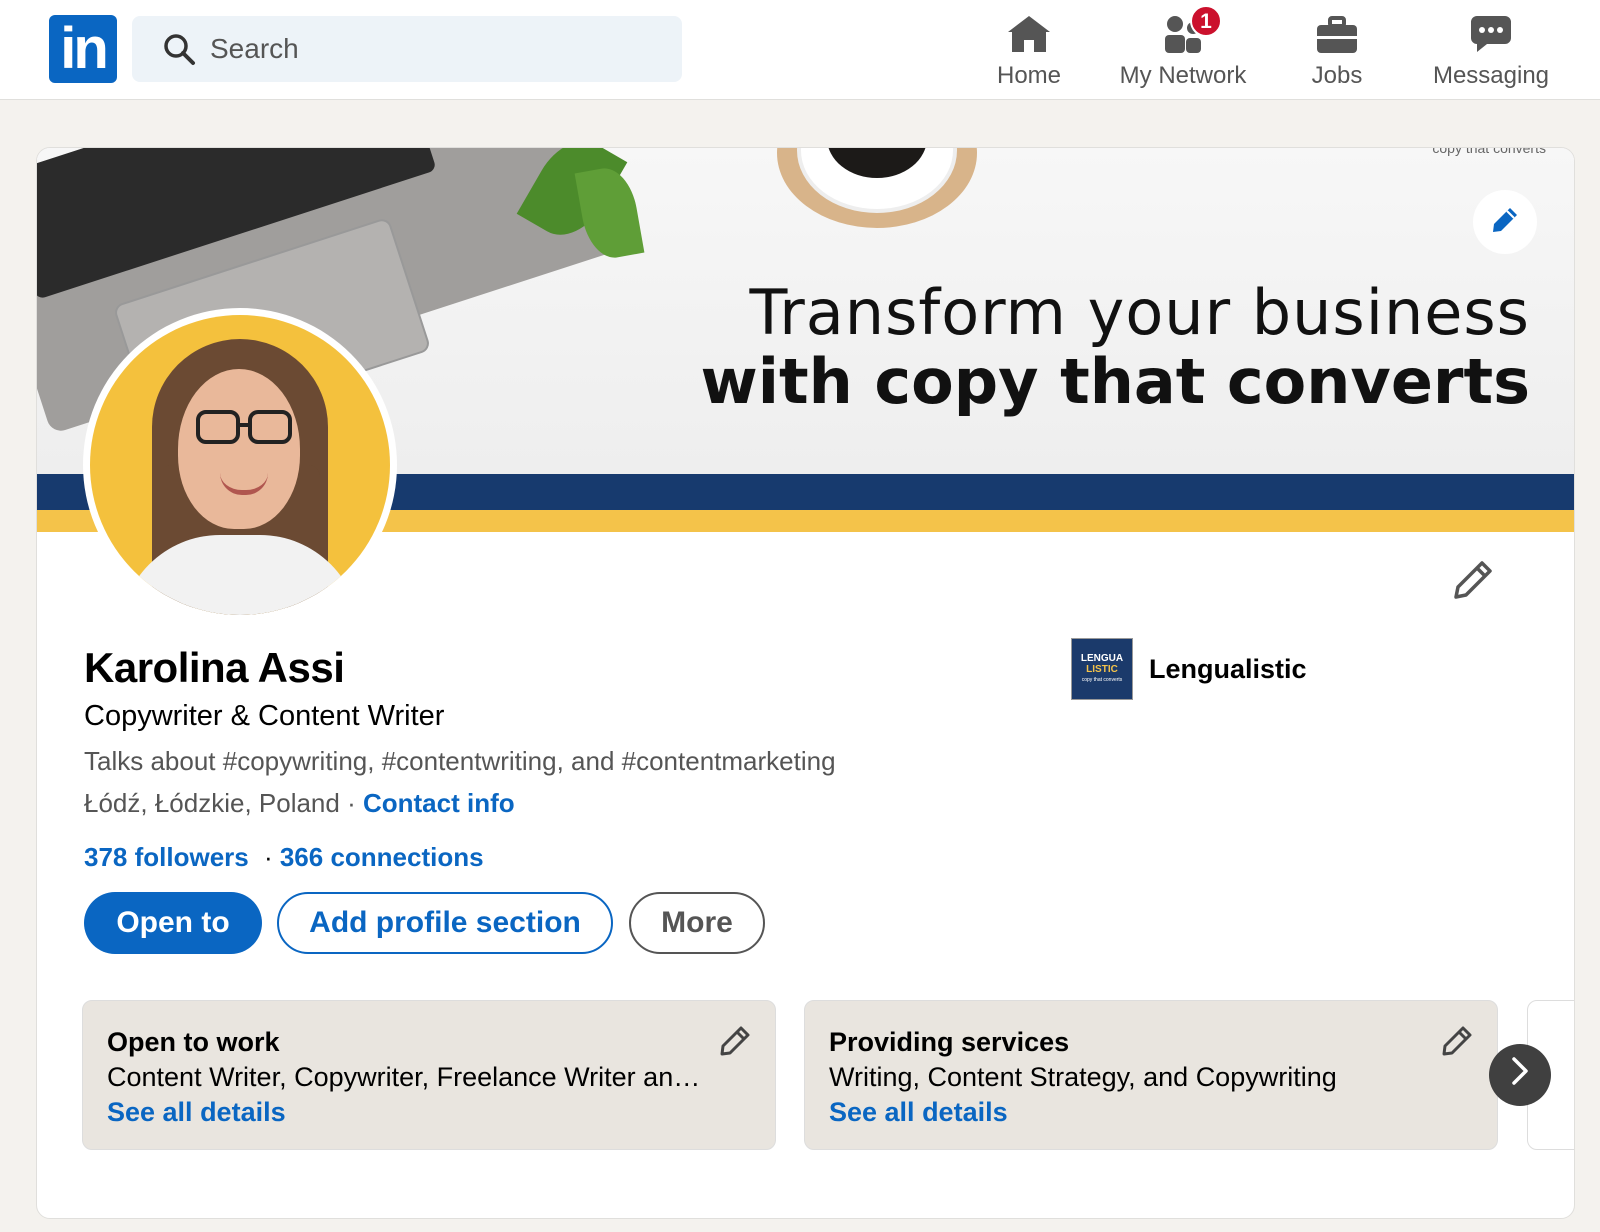 The height and width of the screenshot is (1232, 1600). I want to click on home-icon, so click(1029, 33).